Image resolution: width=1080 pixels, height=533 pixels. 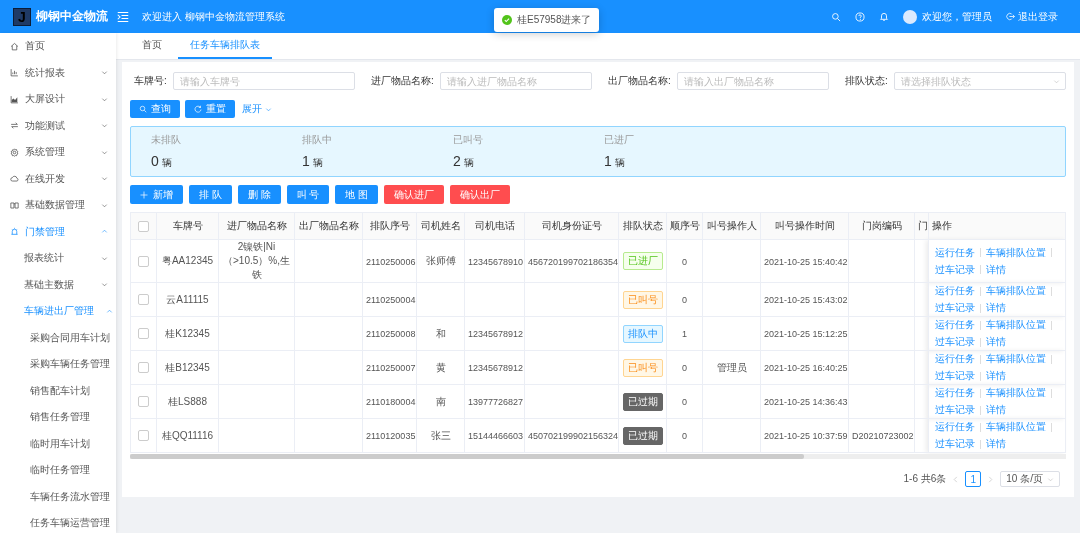 What do you see at coordinates (391, 334) in the screenshot?
I see `table-cell: 2110250008` at bounding box center [391, 334].